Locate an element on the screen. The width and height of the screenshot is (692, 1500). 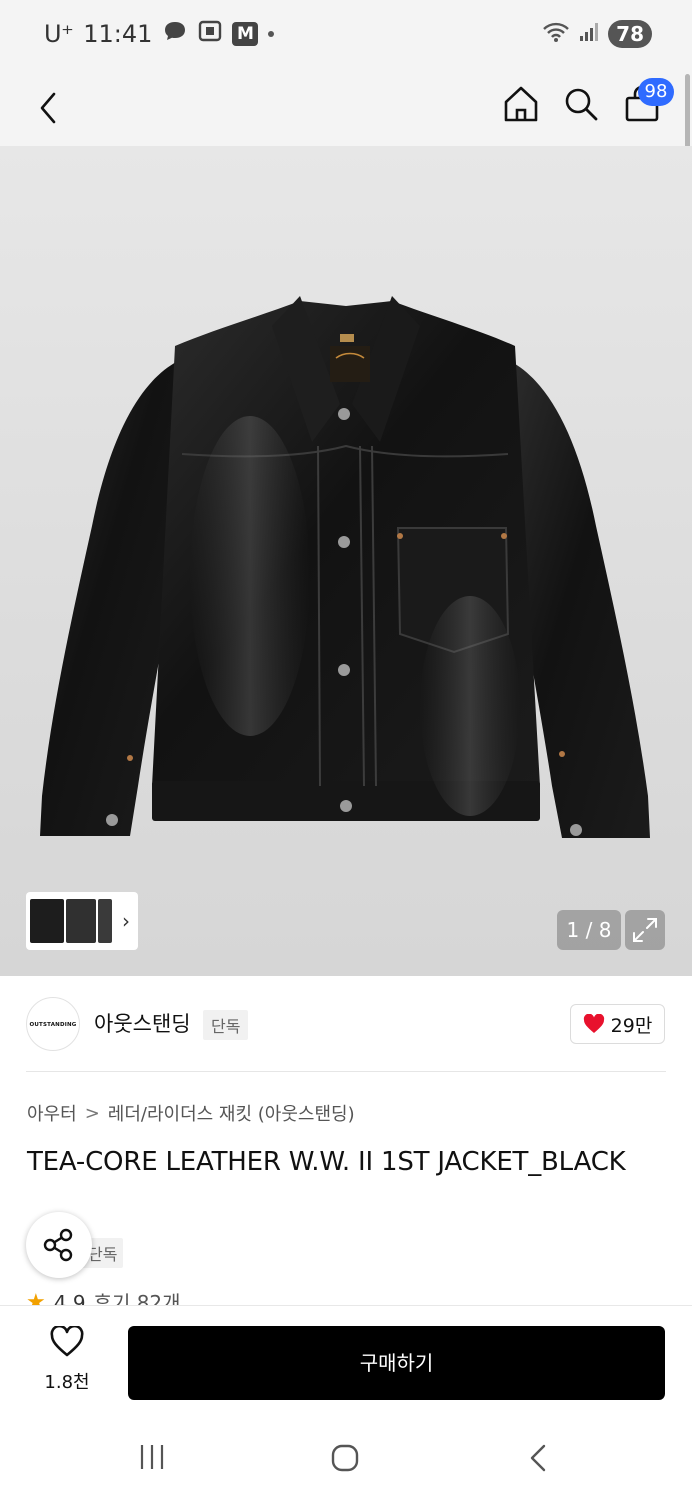
status-bar-left: U⁺ 11:41 M is located at coordinates (159, 34).